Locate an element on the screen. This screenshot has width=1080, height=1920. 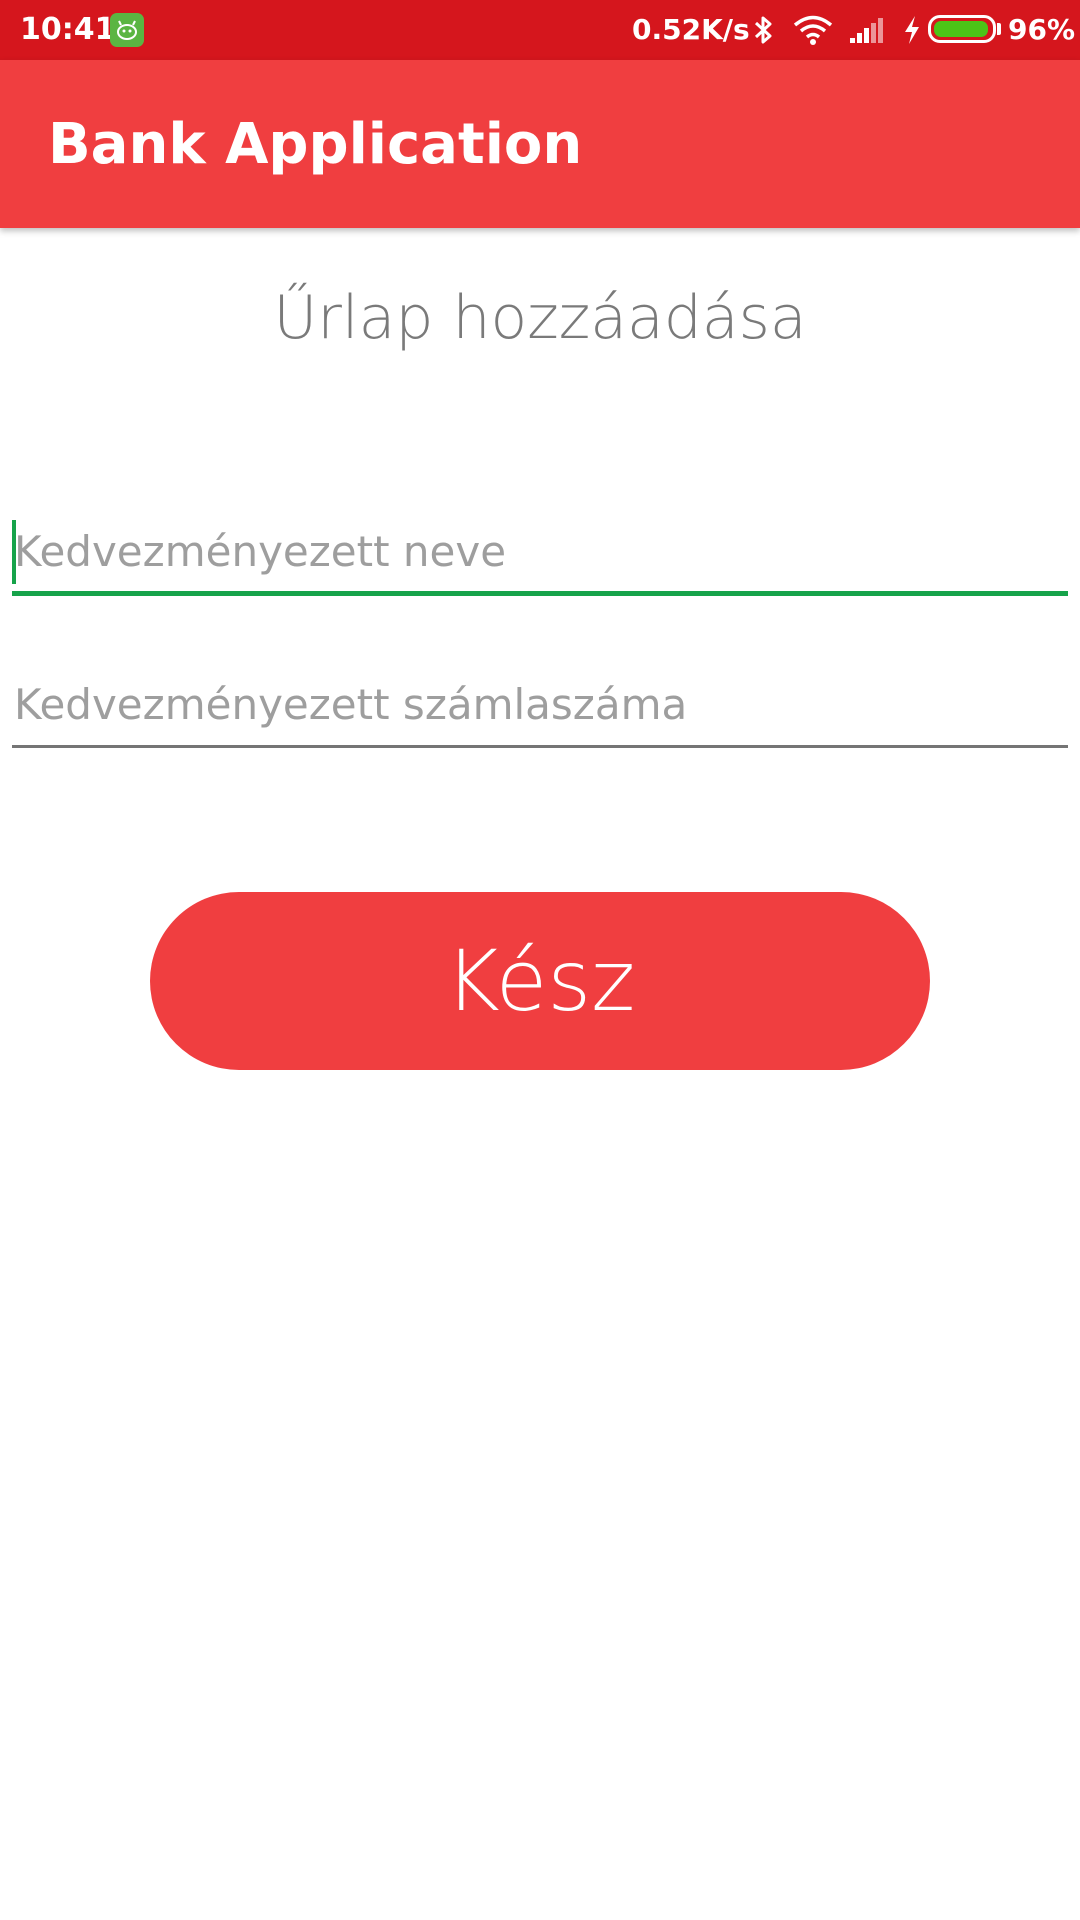
charging-bolt-icon is located at coordinates (912, 30).